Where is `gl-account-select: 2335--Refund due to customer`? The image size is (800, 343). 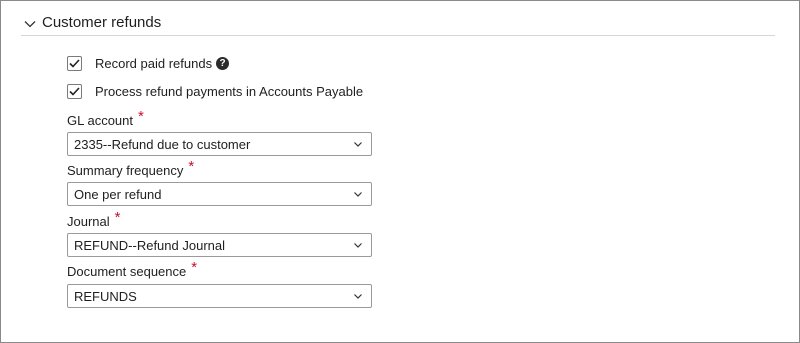
gl-account-select: 2335--Refund due to customer is located at coordinates (219, 144).